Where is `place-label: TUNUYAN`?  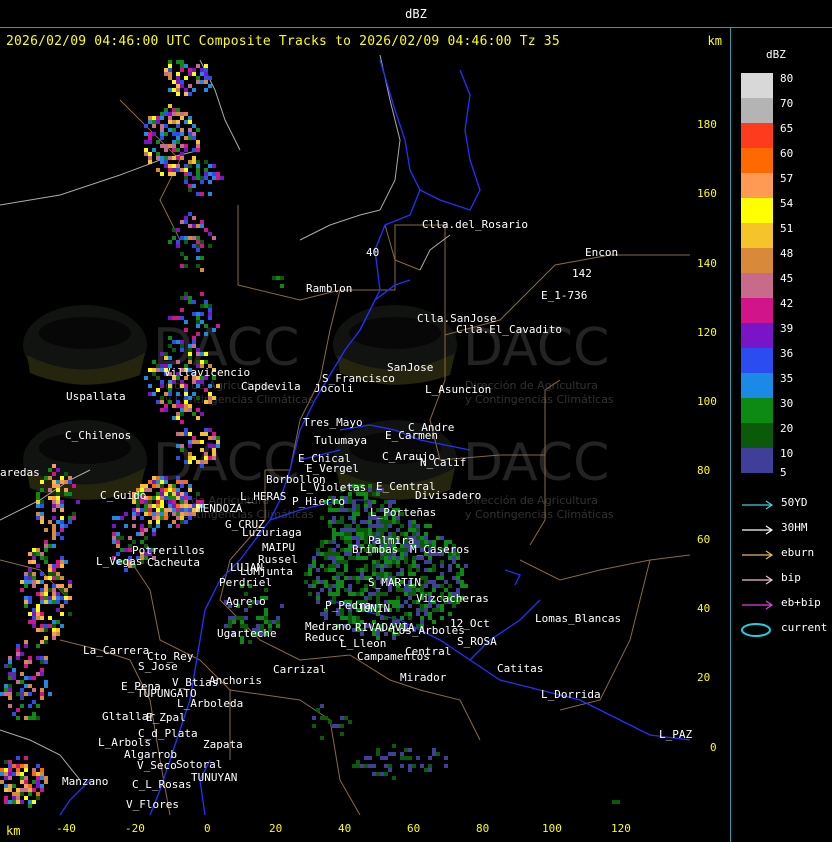 place-label: TUNUYAN is located at coordinates (214, 777).